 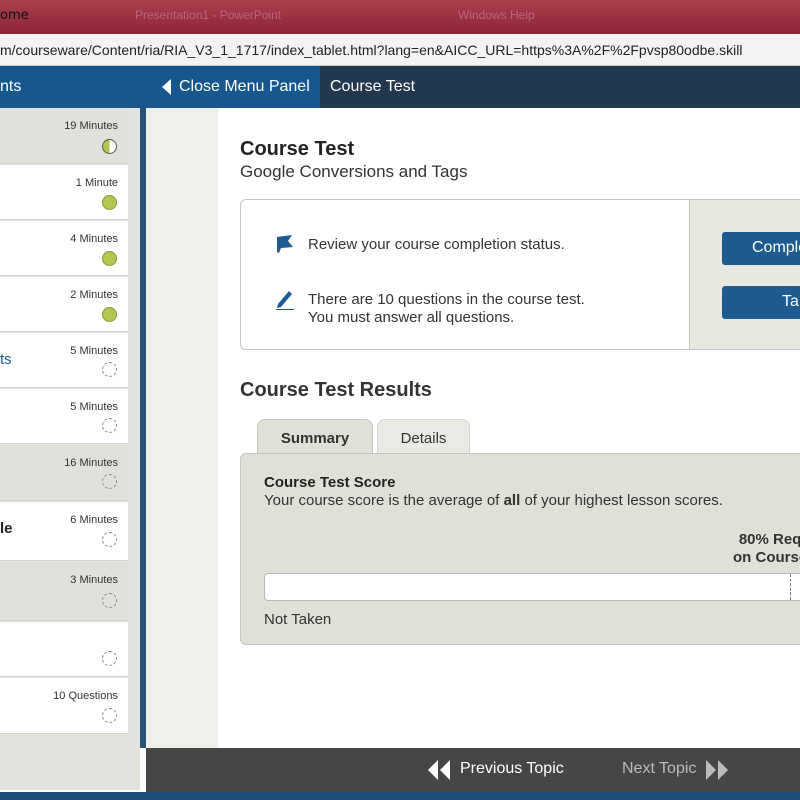 I want to click on close-menu-panel-button: Close Menu Panel, so click(x=235, y=87).